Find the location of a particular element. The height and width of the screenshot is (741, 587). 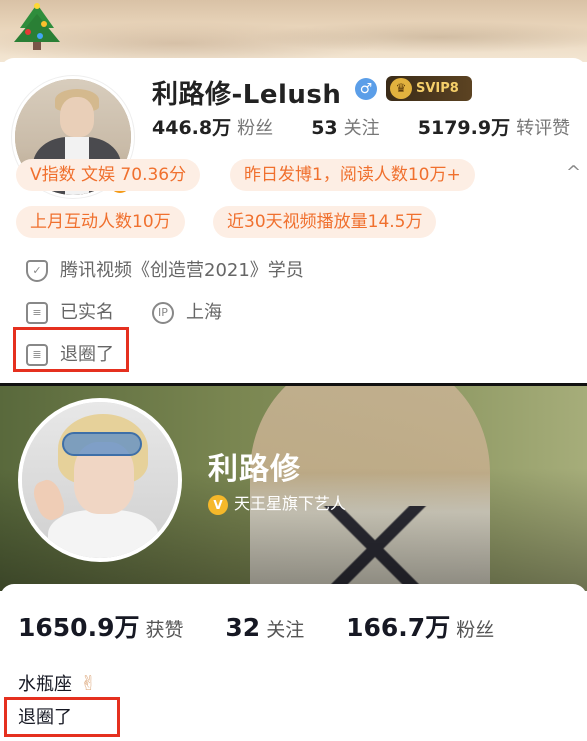

realname-text: 已实名 is located at coordinates (87, 312).